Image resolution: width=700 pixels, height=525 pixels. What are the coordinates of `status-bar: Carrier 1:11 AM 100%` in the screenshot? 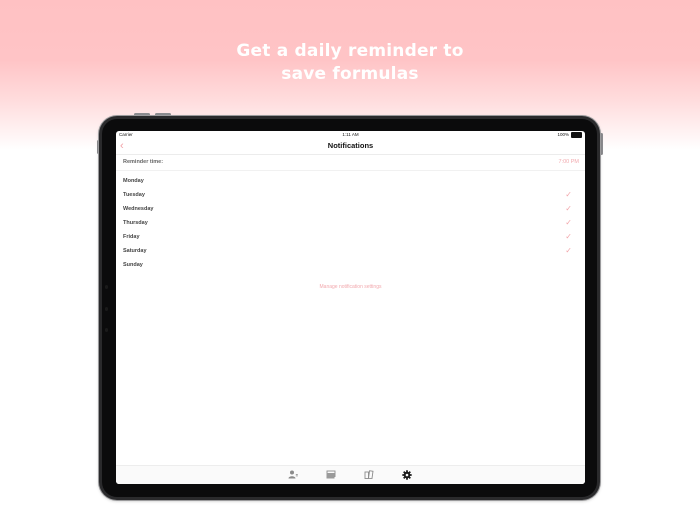 It's located at (350, 134).